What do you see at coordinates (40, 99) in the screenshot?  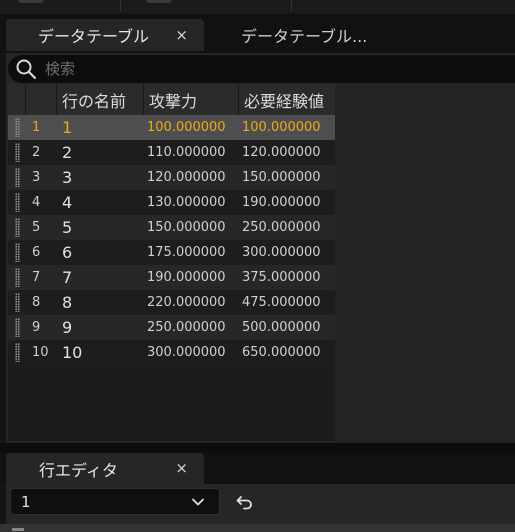 I see `header-index-column` at bounding box center [40, 99].